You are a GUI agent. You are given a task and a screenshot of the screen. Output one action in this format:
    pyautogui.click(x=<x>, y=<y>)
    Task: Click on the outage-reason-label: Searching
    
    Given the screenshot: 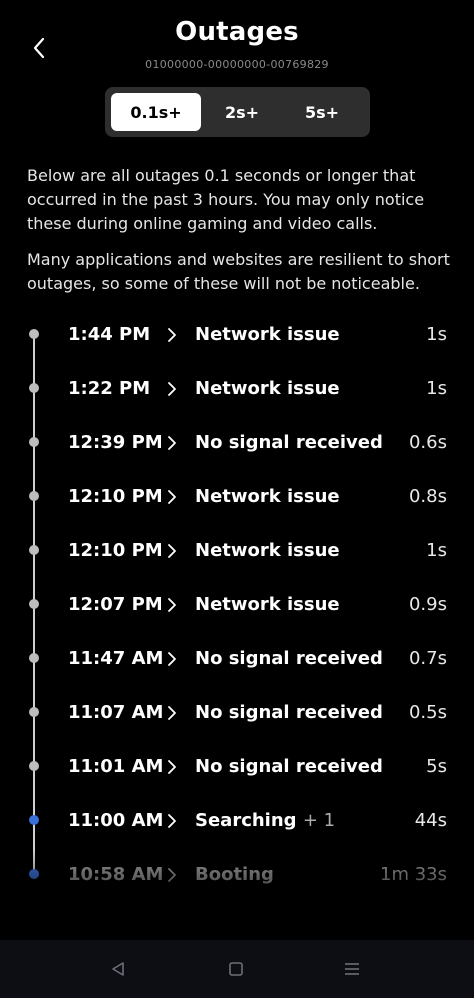 What is the action you would take?
    pyautogui.click(x=246, y=820)
    